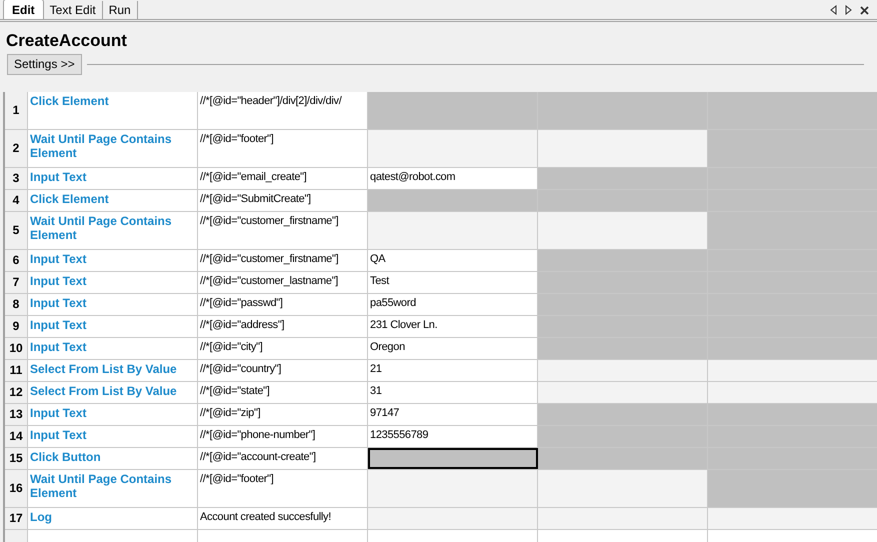  Describe the element at coordinates (283, 282) in the screenshot. I see `argument-cell: //*[@id="customer_lastname"]` at that location.